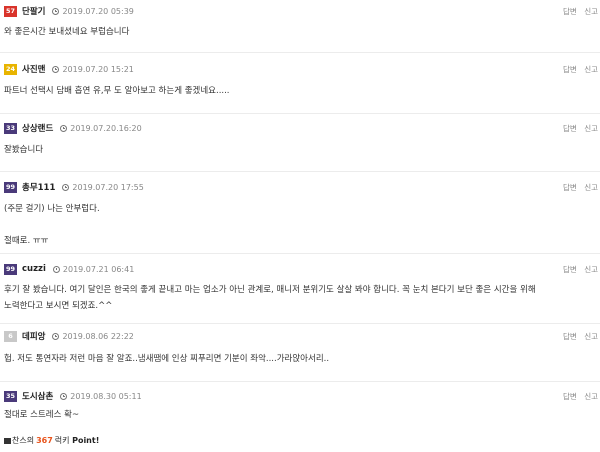  What do you see at coordinates (42, 415) in the screenshot?
I see `comment-text: 절대로 스트레스 확~` at bounding box center [42, 415].